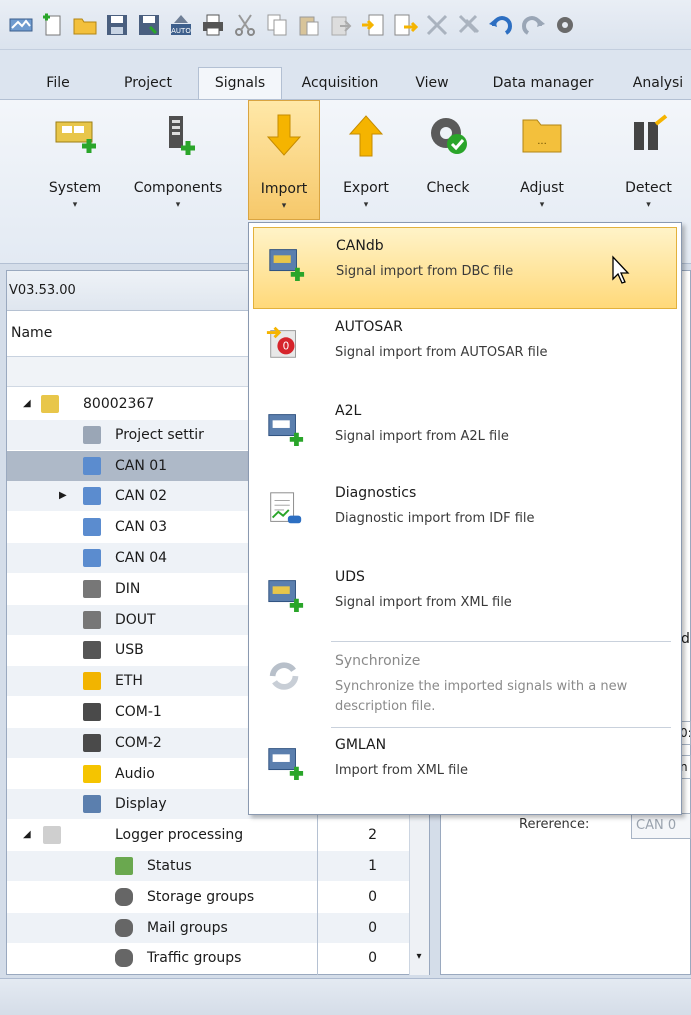 The height and width of the screenshot is (1015, 691). Describe the element at coordinates (92, 434) in the screenshot. I see `settings-icon` at that location.